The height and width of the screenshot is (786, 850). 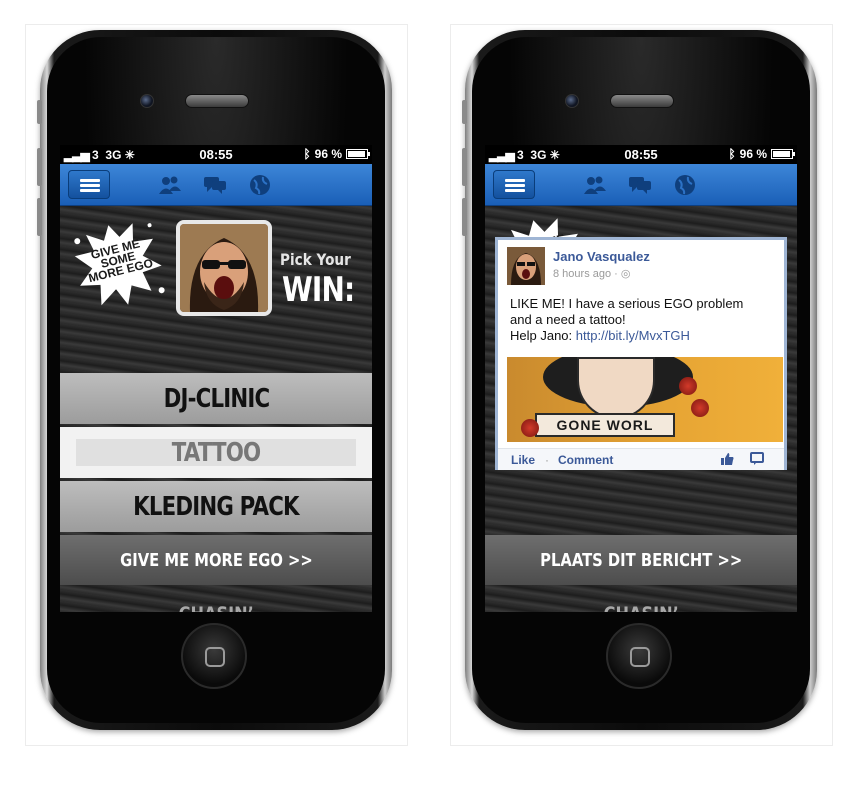 I want to click on post-tattoo-image: GONE WORL, so click(x=645, y=399).